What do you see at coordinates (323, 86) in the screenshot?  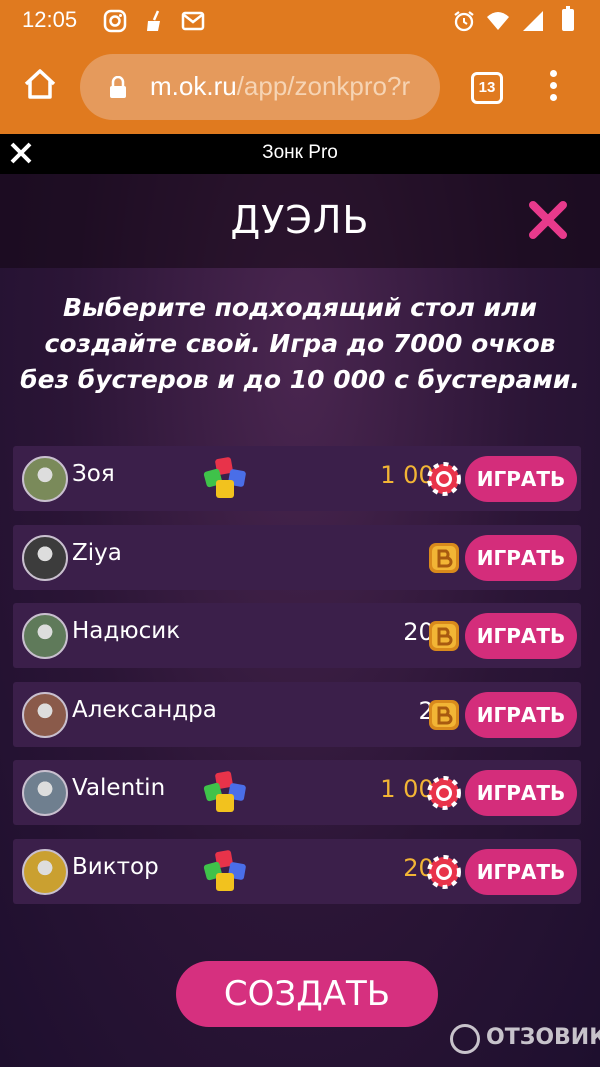 I see `url-path: /app/zonkpro?r` at bounding box center [323, 86].